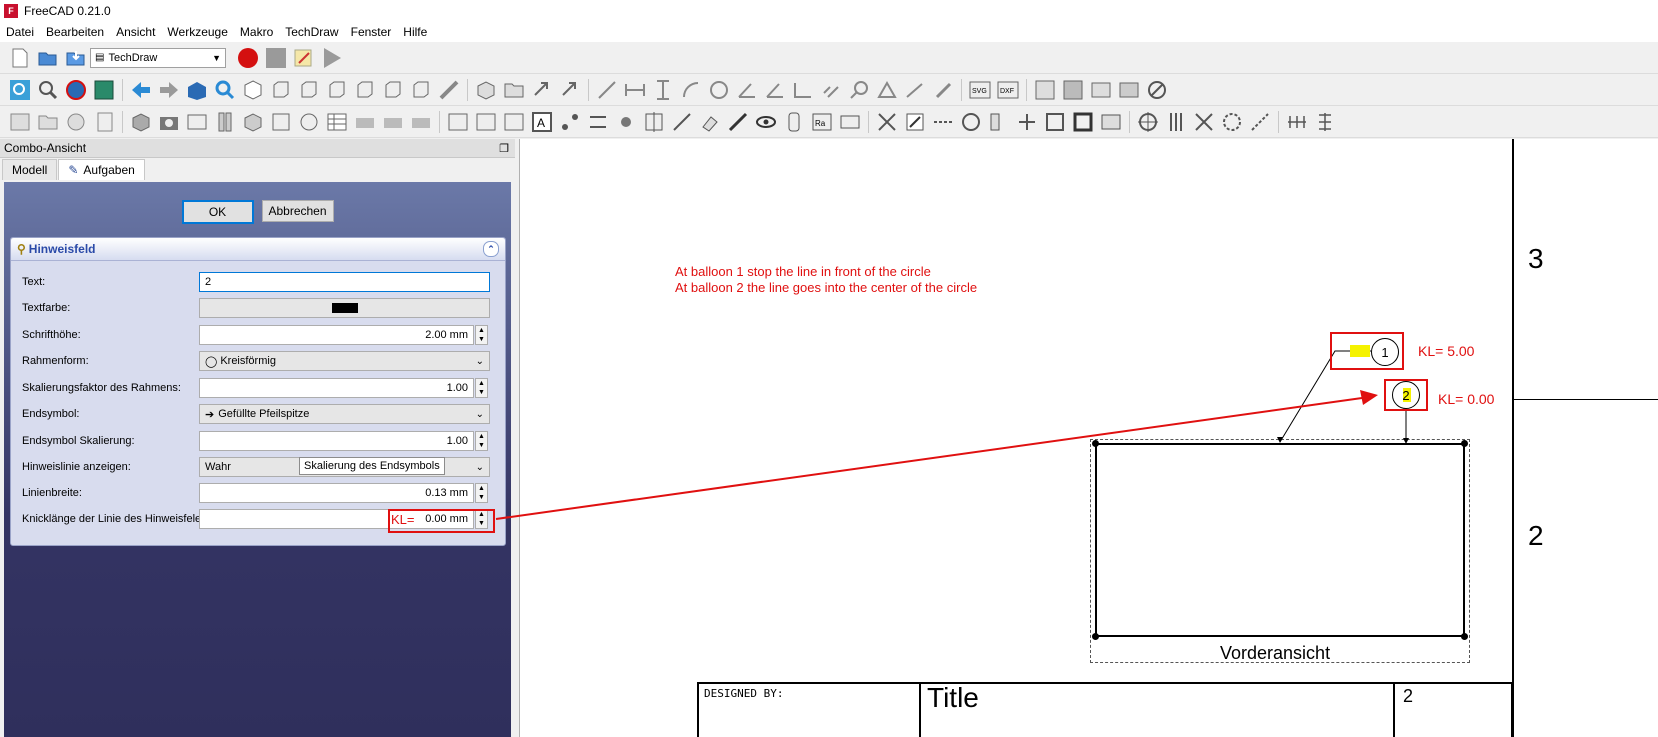 The width and height of the screenshot is (1658, 737). Describe the element at coordinates (1176, 122) in the screenshot. I see `axis-lines-icon` at that location.